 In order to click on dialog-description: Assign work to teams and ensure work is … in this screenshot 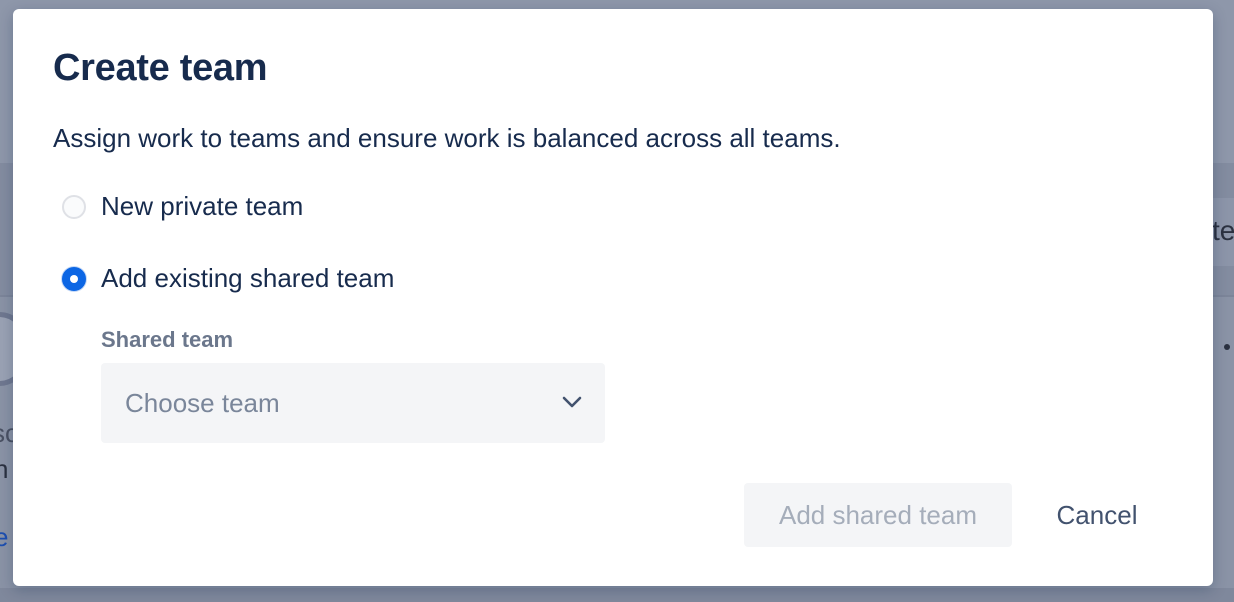, I will do `click(447, 138)`.